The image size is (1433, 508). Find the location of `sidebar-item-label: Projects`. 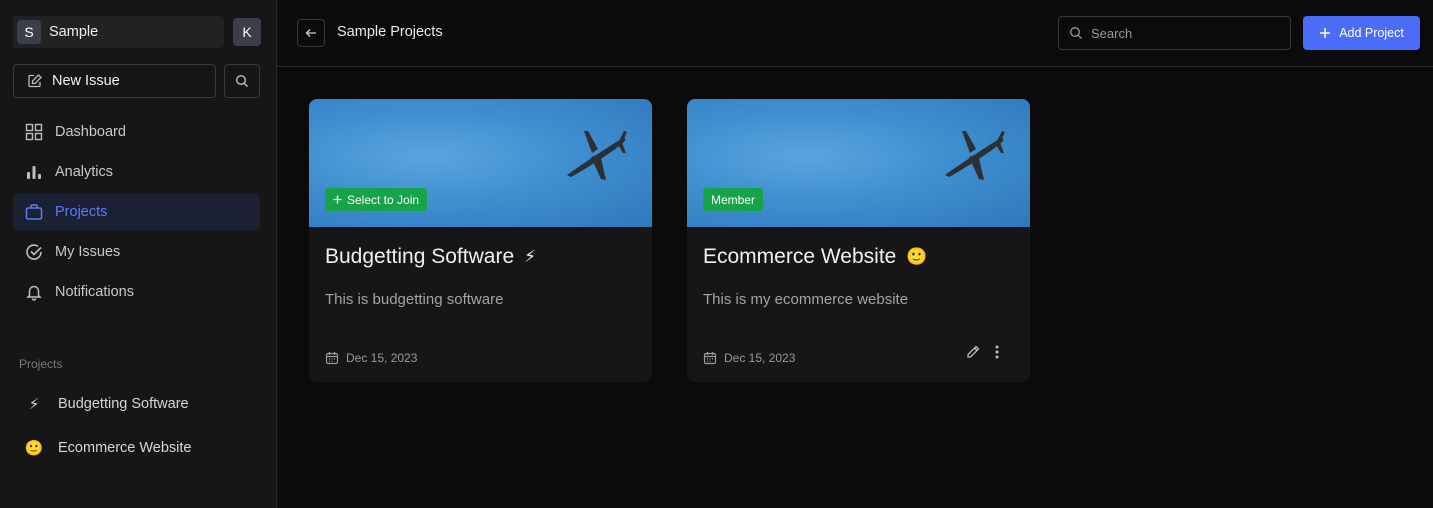

sidebar-item-label: Projects is located at coordinates (81, 212).